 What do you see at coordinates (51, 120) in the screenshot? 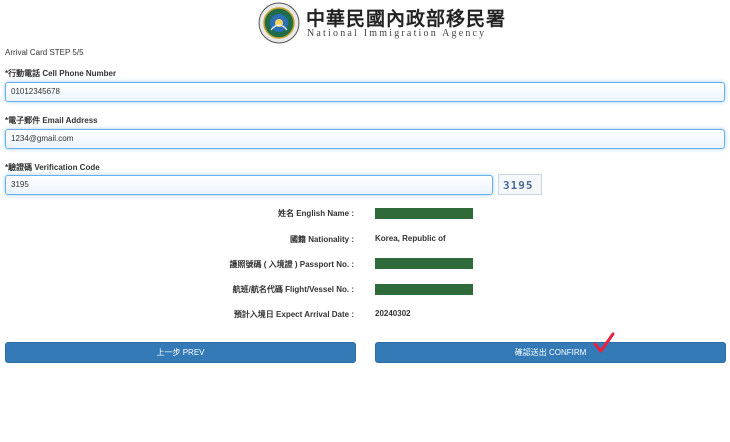
I see `email-label: *電子郵件 Email Address` at bounding box center [51, 120].